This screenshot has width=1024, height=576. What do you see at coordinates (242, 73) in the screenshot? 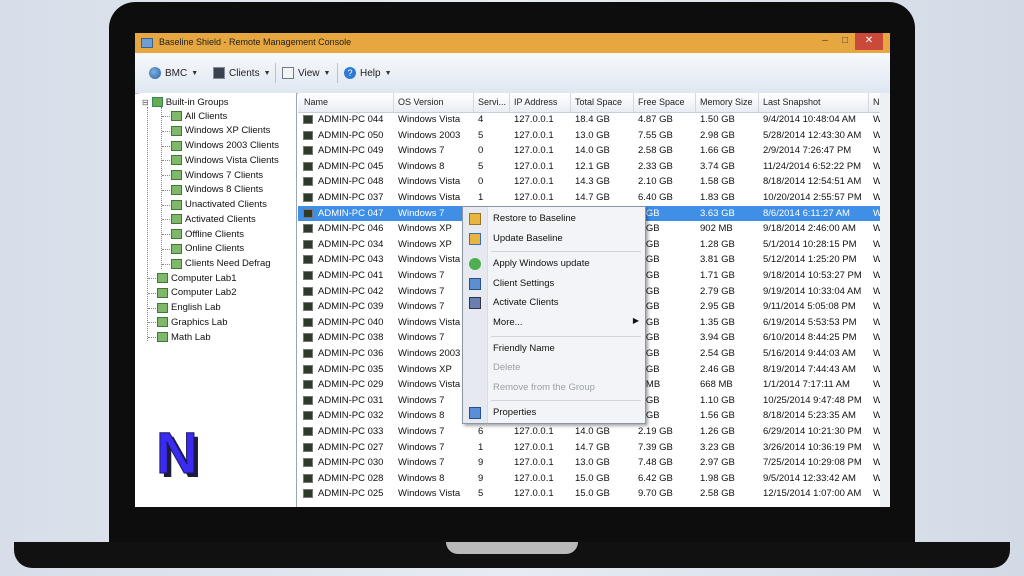
I see `clients-menu-button: Clients ▼` at bounding box center [242, 73].